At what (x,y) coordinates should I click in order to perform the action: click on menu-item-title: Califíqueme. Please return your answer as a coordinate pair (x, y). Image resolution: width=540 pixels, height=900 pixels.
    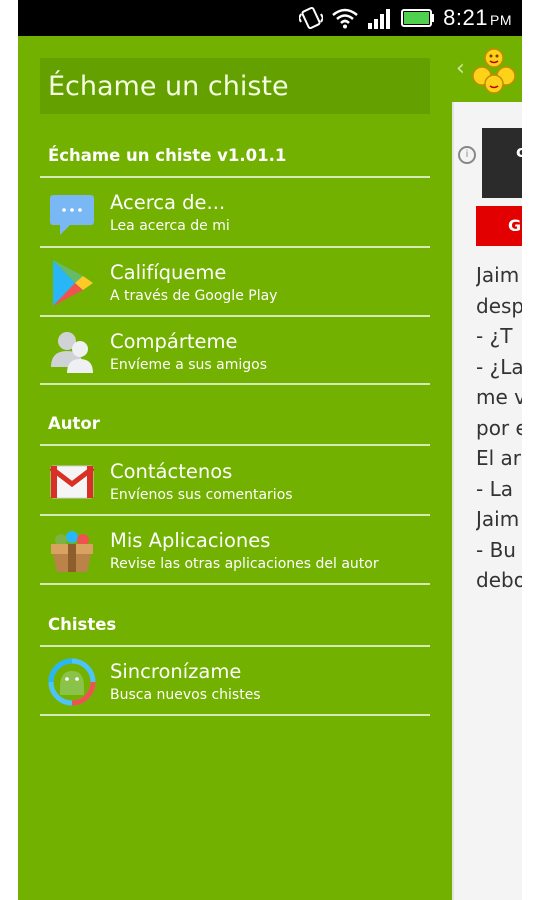
    Looking at the image, I should click on (168, 272).